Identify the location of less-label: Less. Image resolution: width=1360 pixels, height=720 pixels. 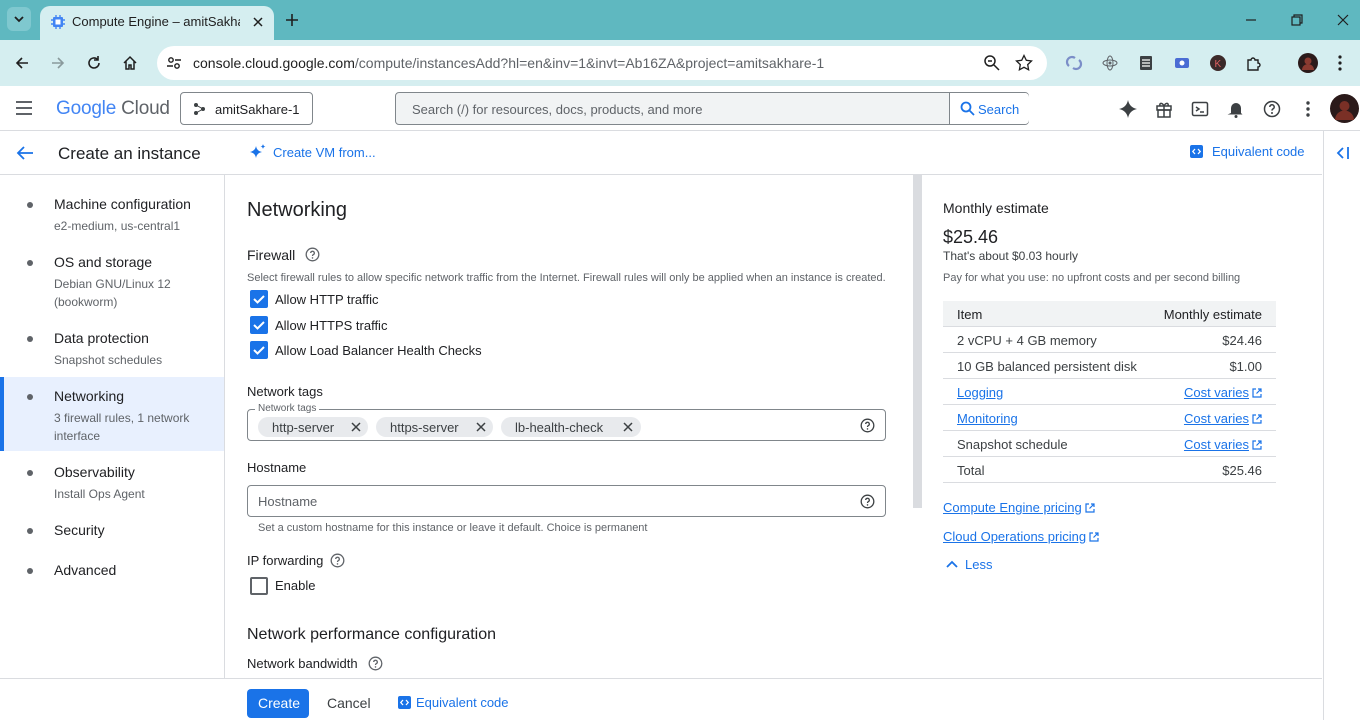
(979, 564).